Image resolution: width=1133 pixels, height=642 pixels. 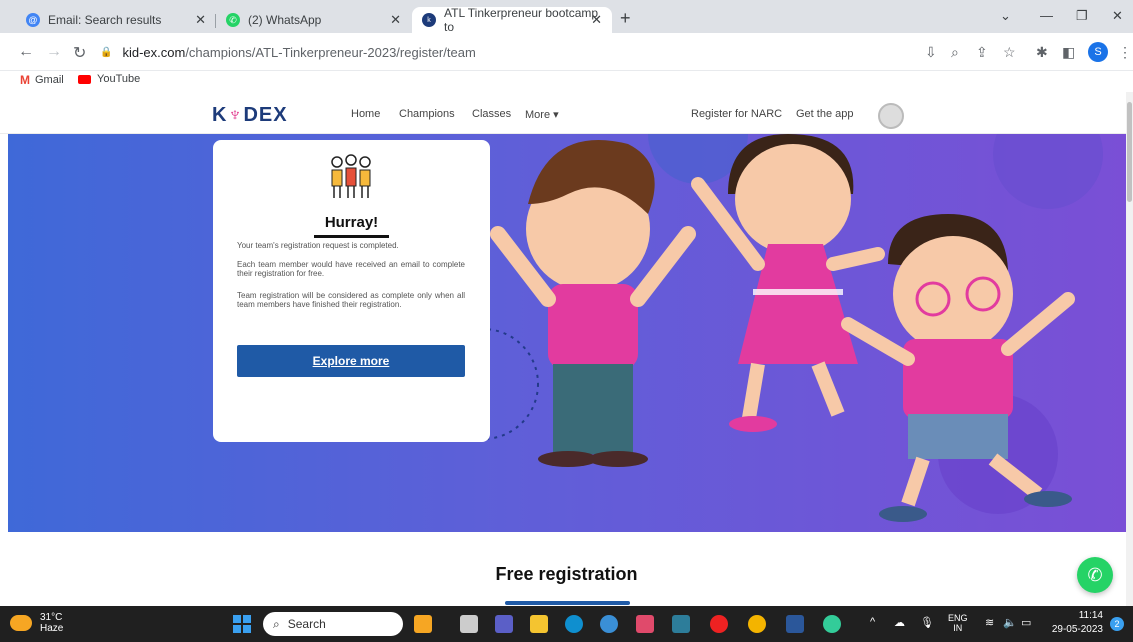 I want to click on gmail-icon: M, so click(x=25, y=80).